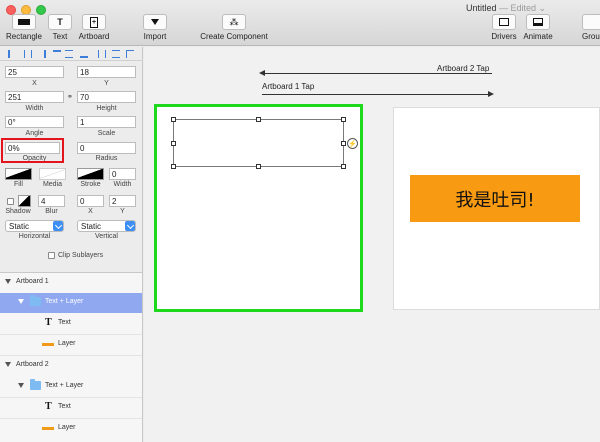 The image size is (600, 442). Describe the element at coordinates (69, 54) in the screenshot. I see `align-middle-icon` at that location.